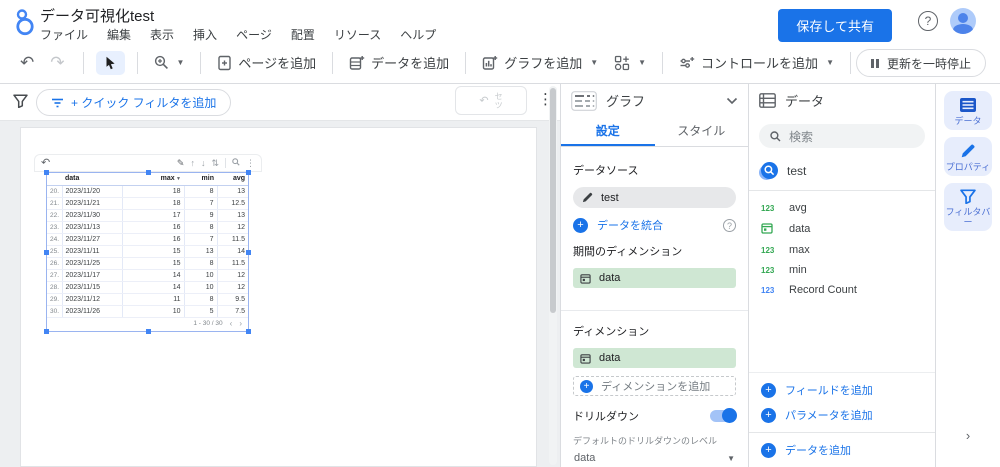 This screenshot has height=467, width=1000. Describe the element at coordinates (147, 299) in the screenshot. I see `table-row: 29. 2023/11/12 11 8 9.5` at that location.